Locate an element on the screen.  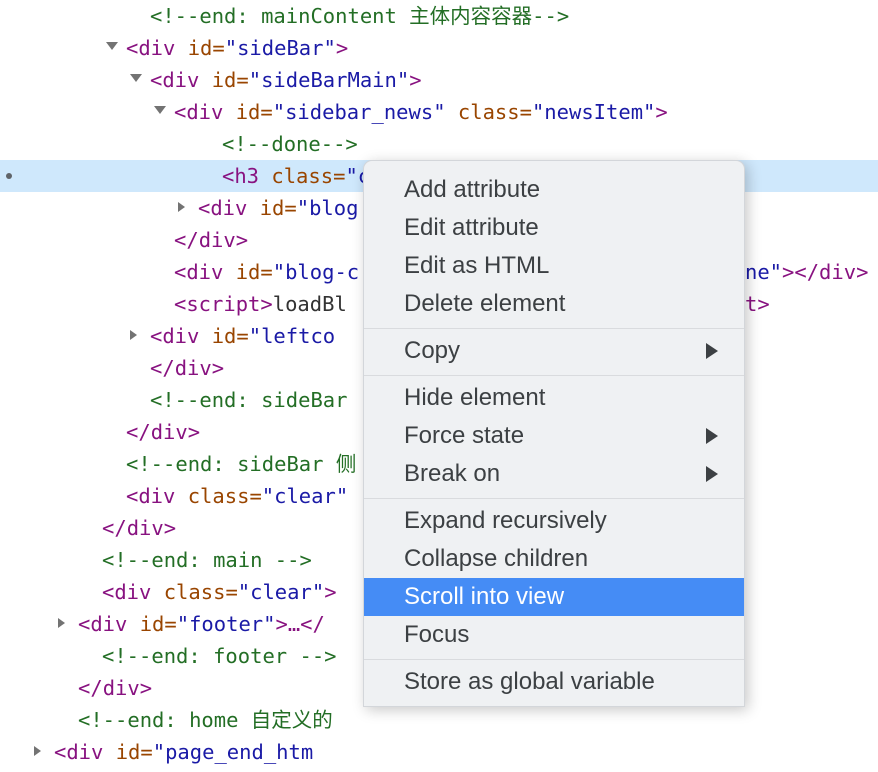
dom-row-content: <div id="sideBarMain"> is located at coordinates (211, 80).